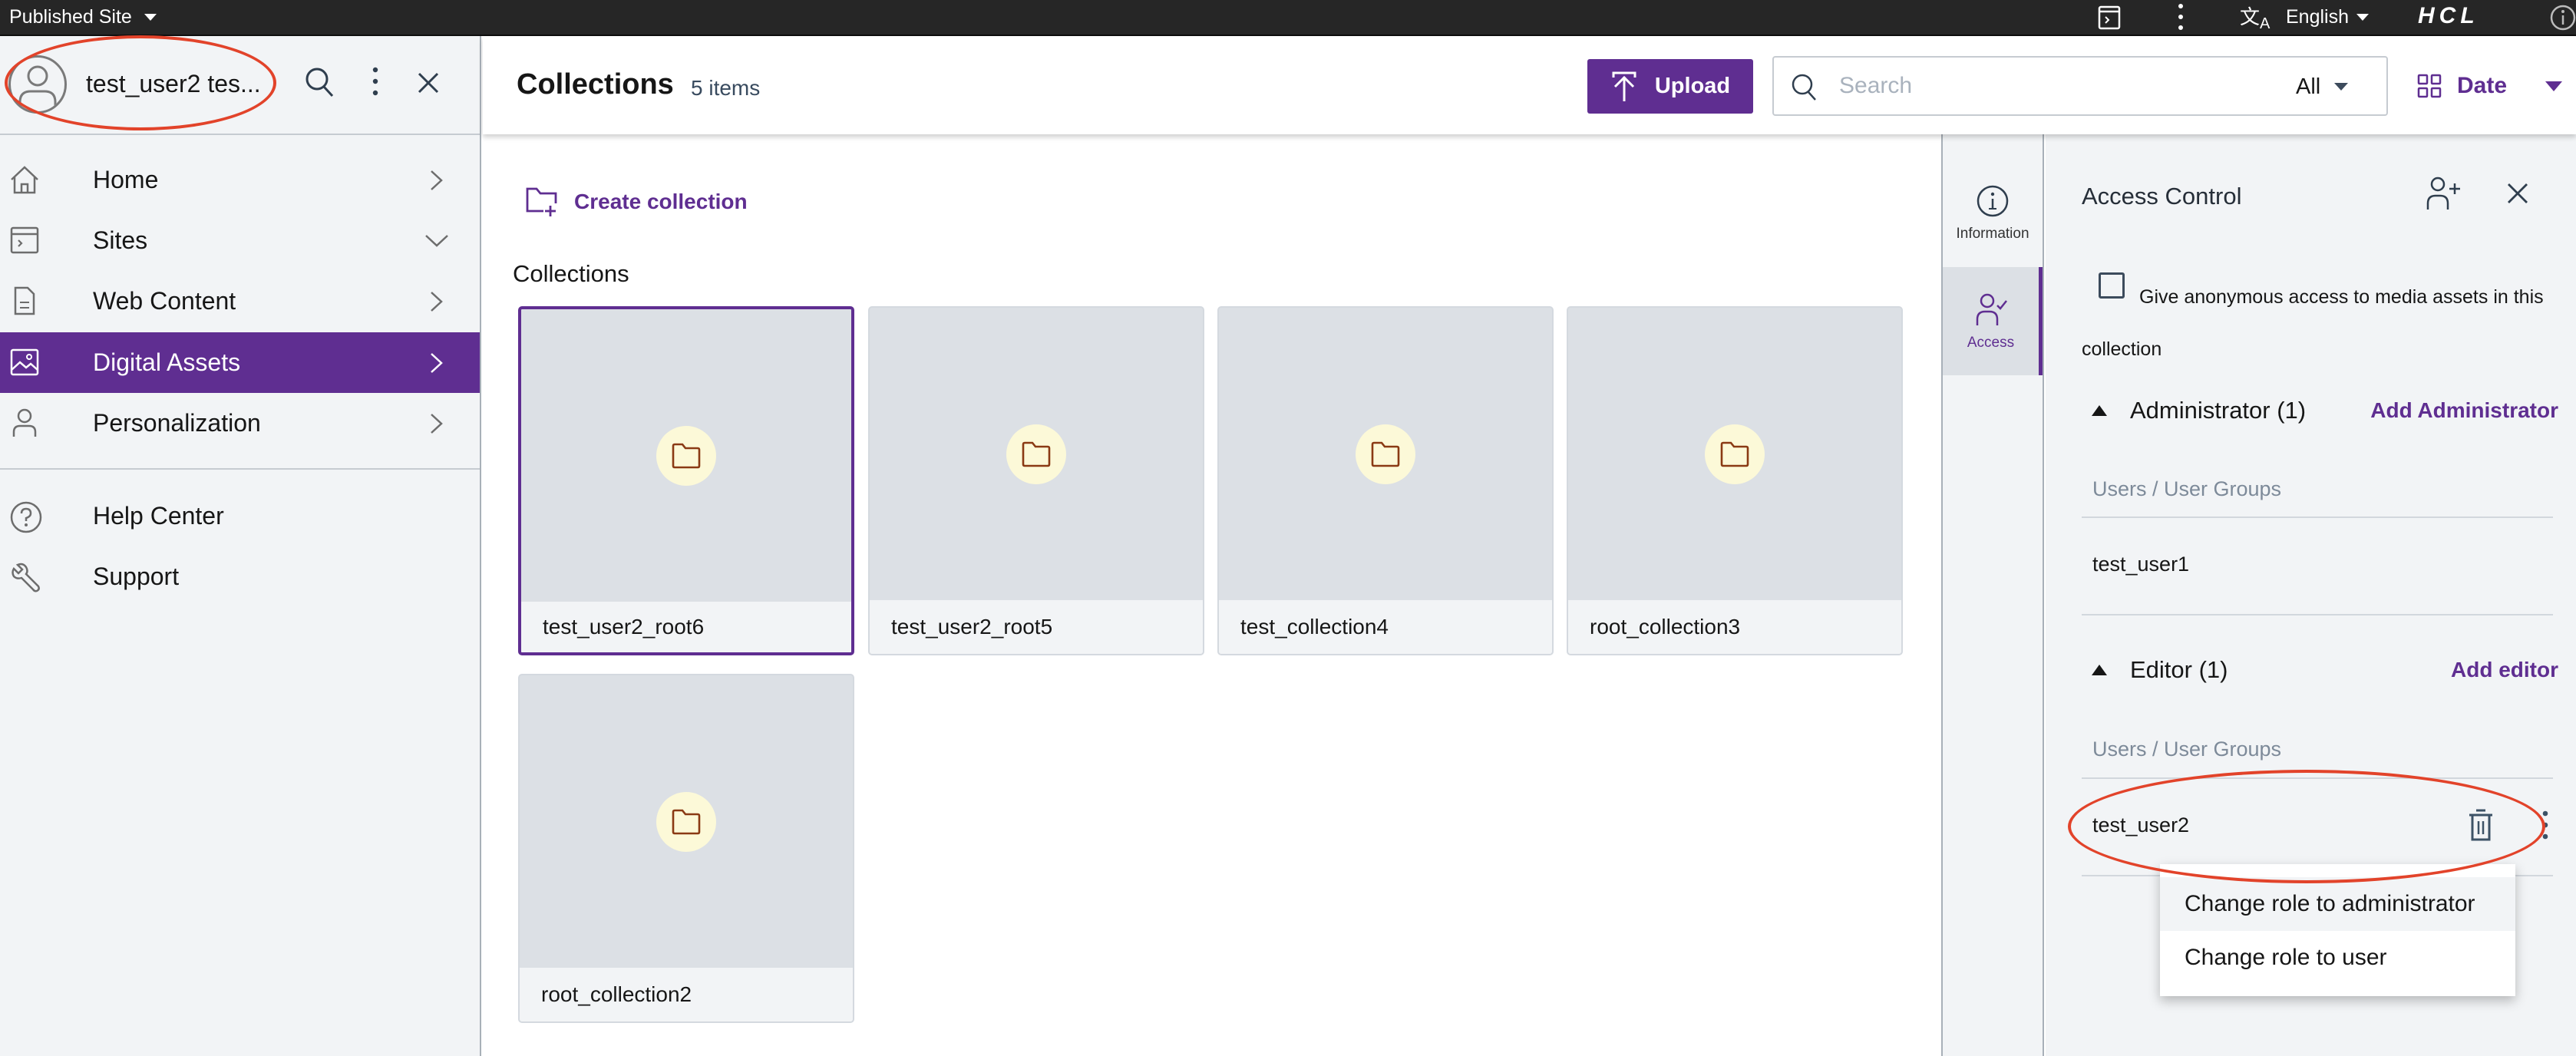  I want to click on tab-label: Information, so click(1992, 233).